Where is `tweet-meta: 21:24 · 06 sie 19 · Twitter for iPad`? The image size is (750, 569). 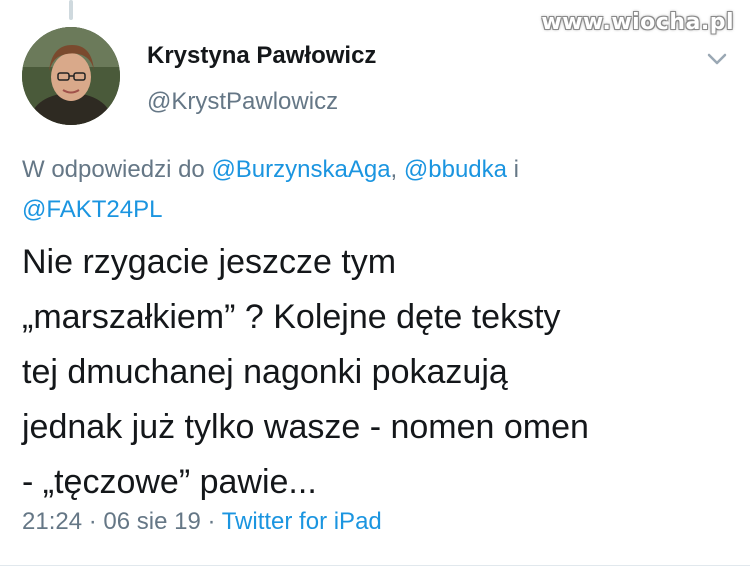
tweet-meta: 21:24 · 06 sie 19 · Twitter for iPad is located at coordinates (202, 522).